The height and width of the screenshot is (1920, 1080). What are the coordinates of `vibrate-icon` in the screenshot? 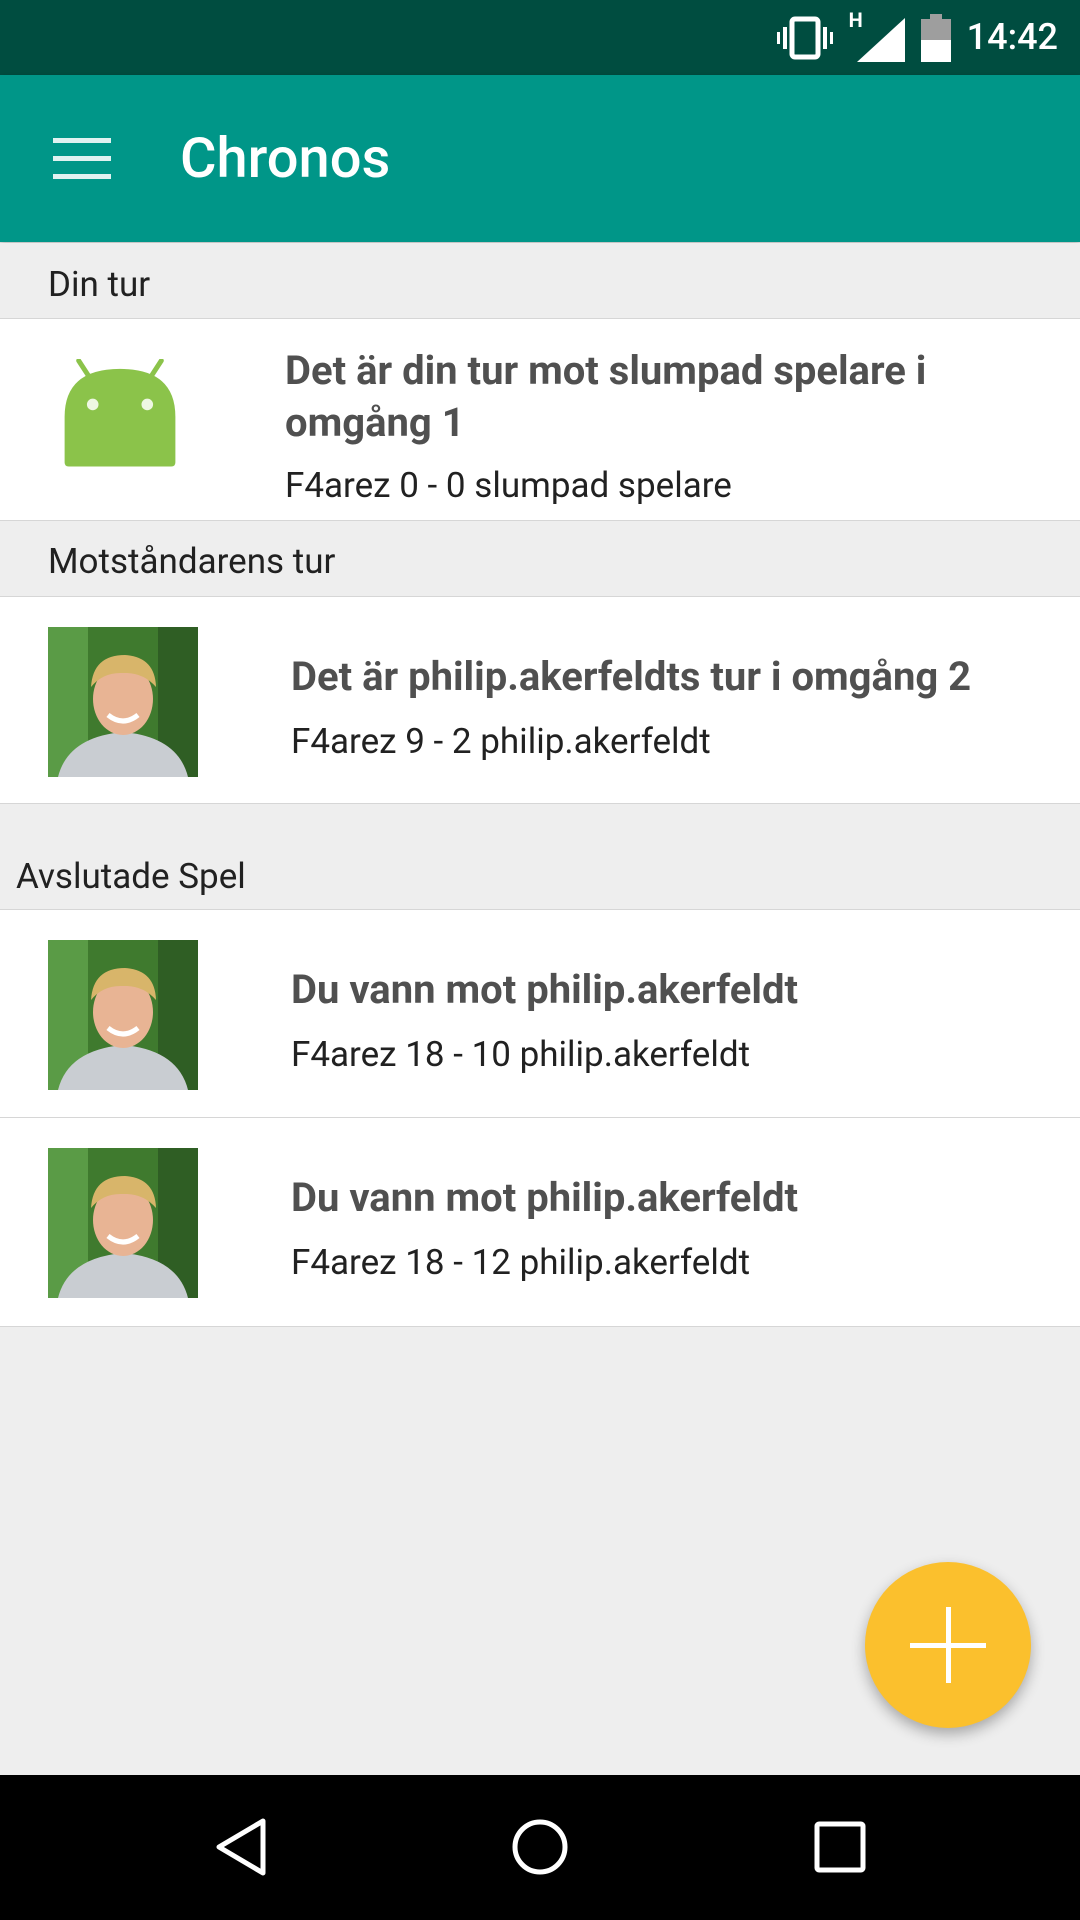 It's located at (804, 37).